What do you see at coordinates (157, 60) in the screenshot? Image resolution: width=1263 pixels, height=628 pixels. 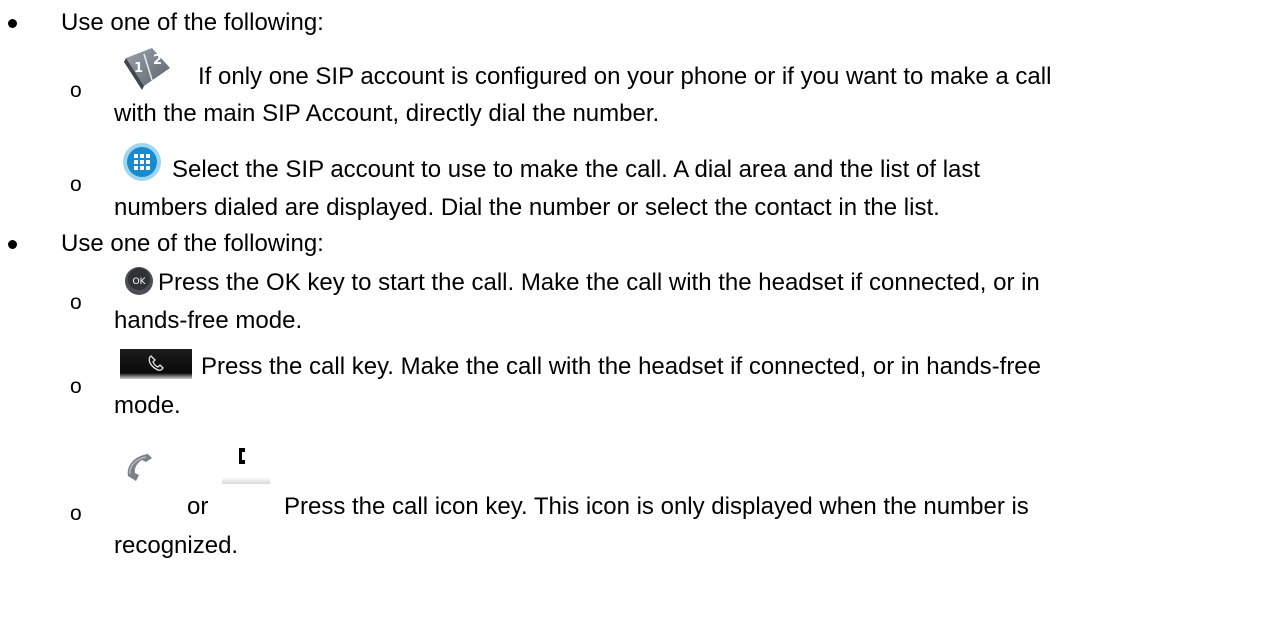 I see `svg-text: 2` at bounding box center [157, 60].